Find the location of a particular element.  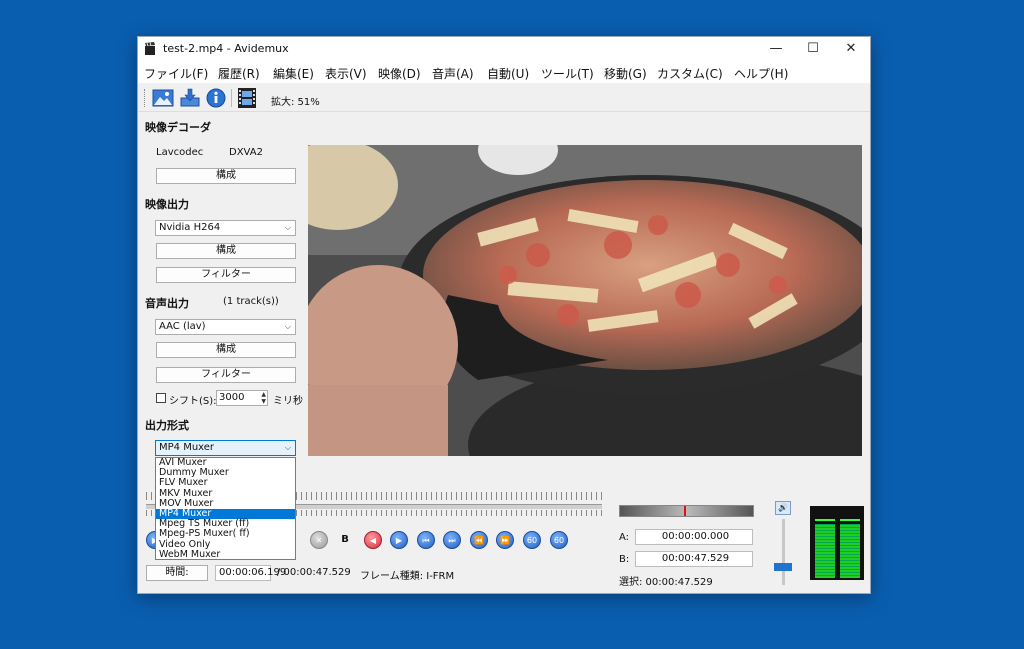

video-output-title: 映像出力 is located at coordinates (167, 204).